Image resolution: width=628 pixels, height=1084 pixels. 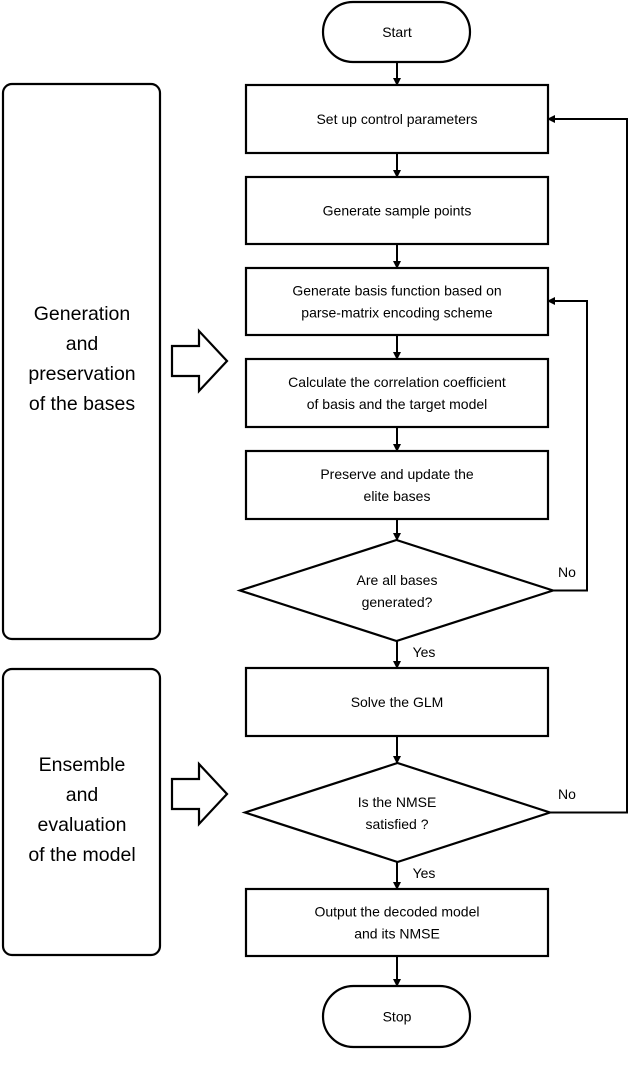 I want to click on panel-generation-label-line: preservation, so click(x=81, y=374).